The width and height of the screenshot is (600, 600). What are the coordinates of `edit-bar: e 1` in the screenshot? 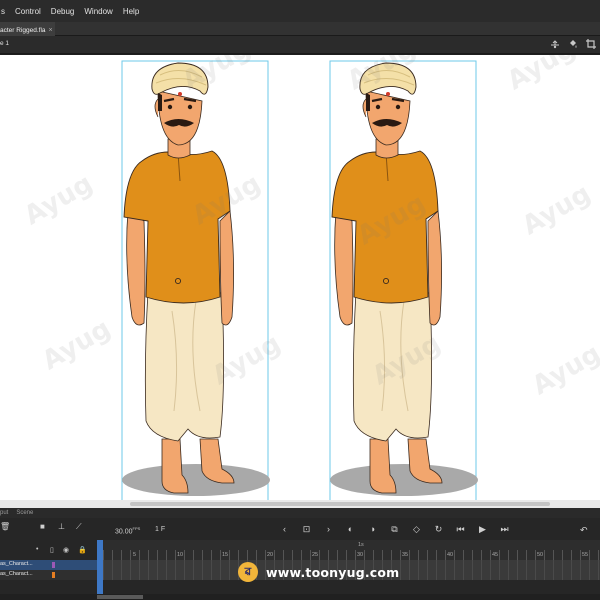 It's located at (300, 45).